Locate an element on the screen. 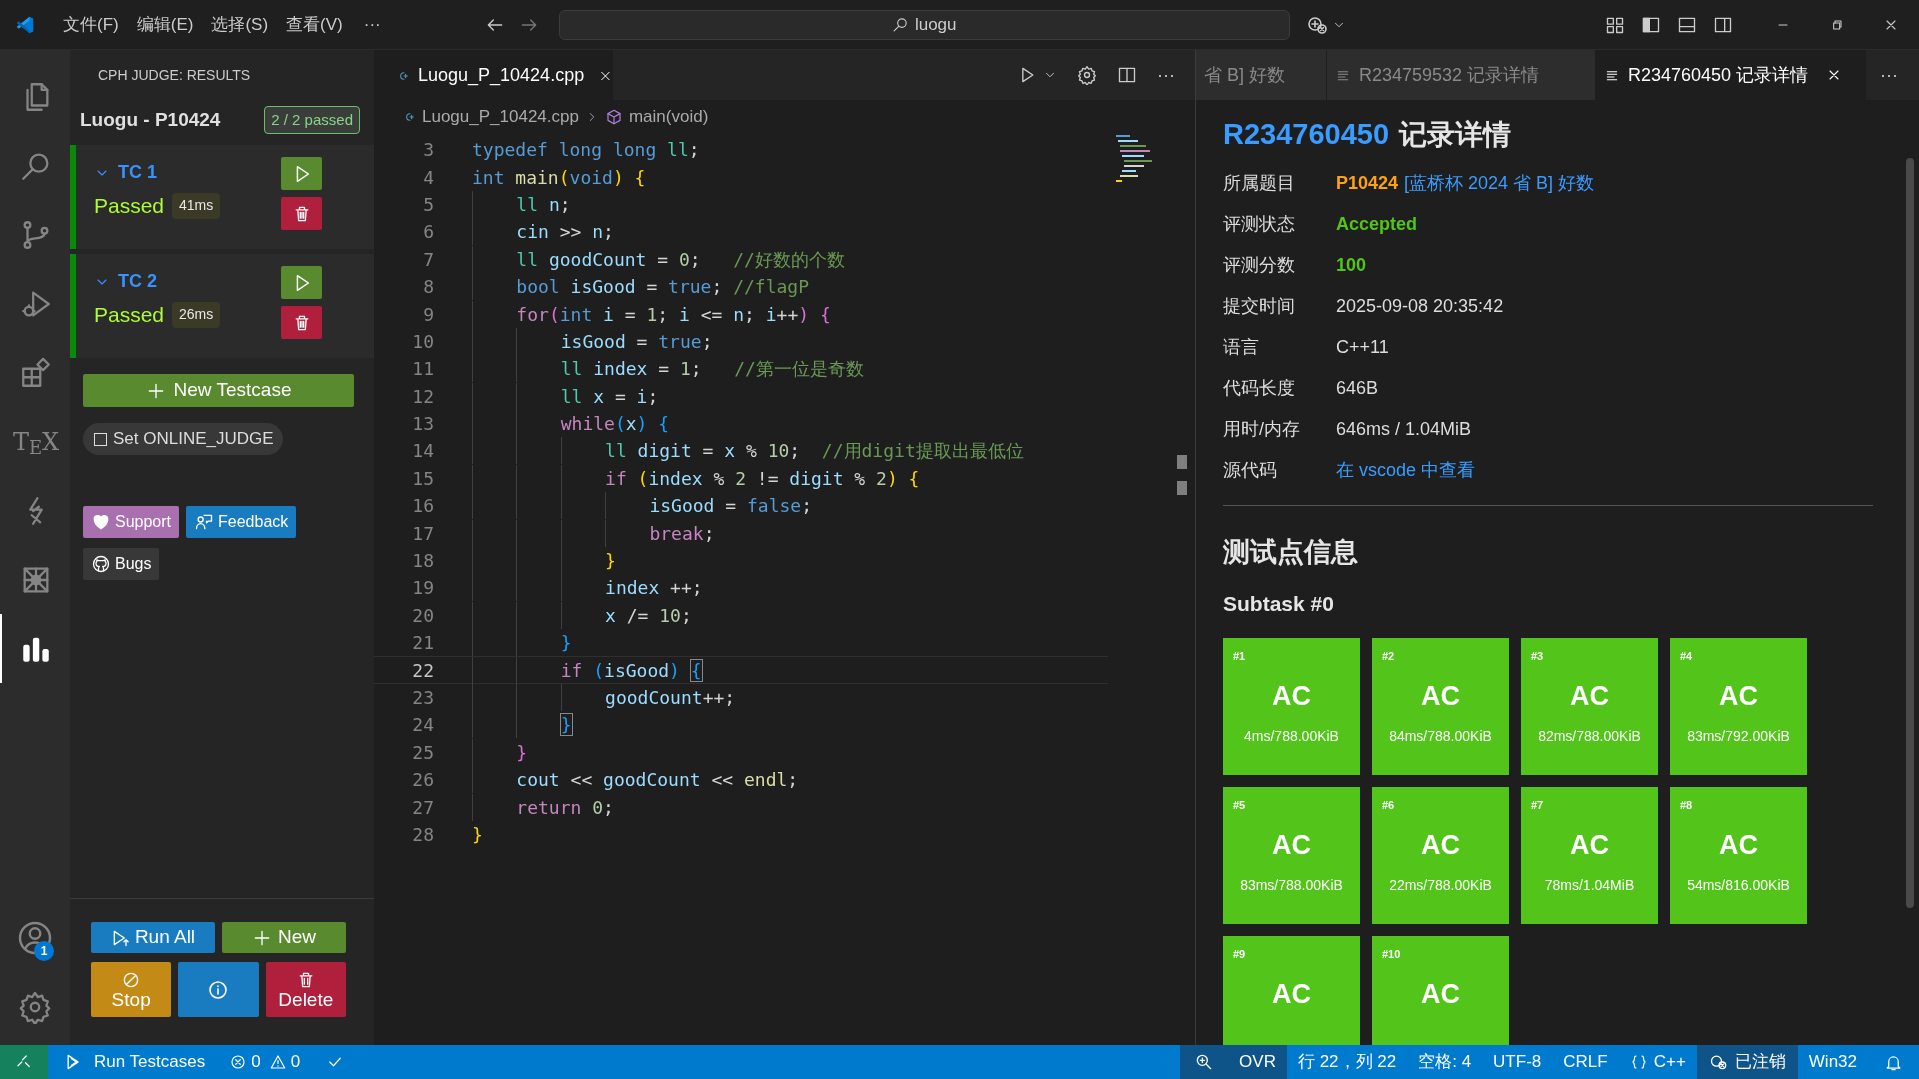 This screenshot has width=1919, height=1079. testcase-result-card: #3 AC 82ms/788.00KiB is located at coordinates (1589, 706).